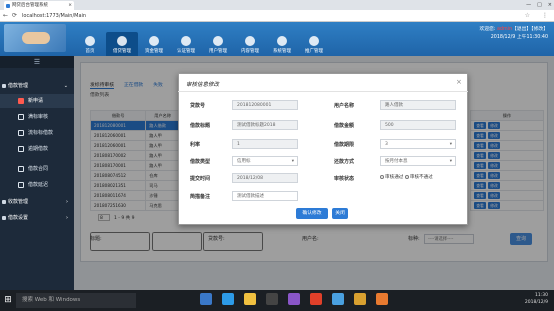 The width and height of the screenshot is (554, 311). I want to click on loan-no-label: 贷款号, so click(198, 106).